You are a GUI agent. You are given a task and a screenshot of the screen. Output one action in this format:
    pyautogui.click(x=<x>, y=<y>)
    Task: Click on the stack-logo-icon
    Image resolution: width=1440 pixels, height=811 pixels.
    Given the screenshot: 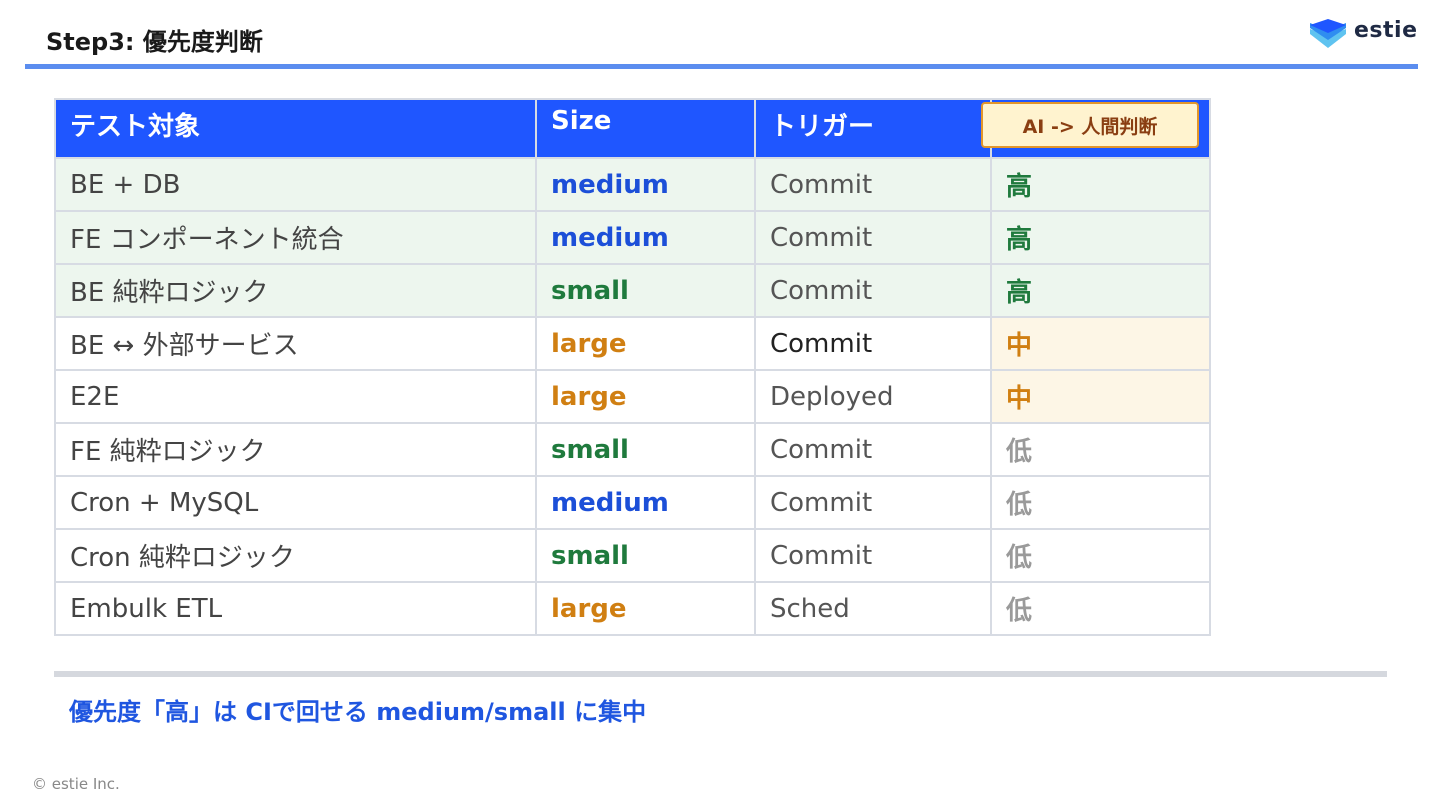 What is the action you would take?
    pyautogui.click(x=1328, y=33)
    